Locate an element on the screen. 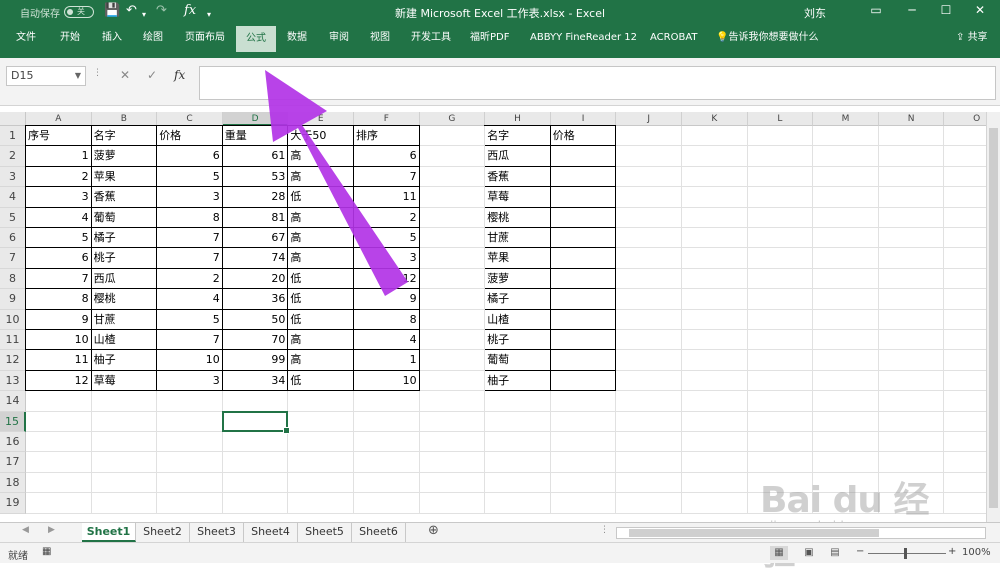  table1-cell: 74 is located at coordinates (255, 258).